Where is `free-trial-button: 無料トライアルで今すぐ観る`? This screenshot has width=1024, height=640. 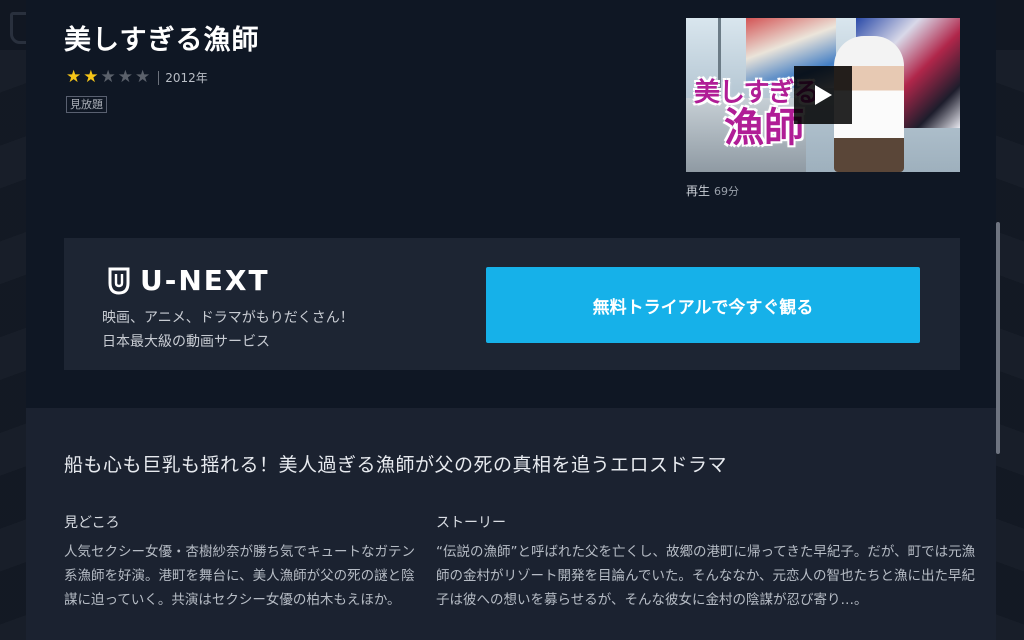 free-trial-button: 無料トライアルで今すぐ観る is located at coordinates (703, 305).